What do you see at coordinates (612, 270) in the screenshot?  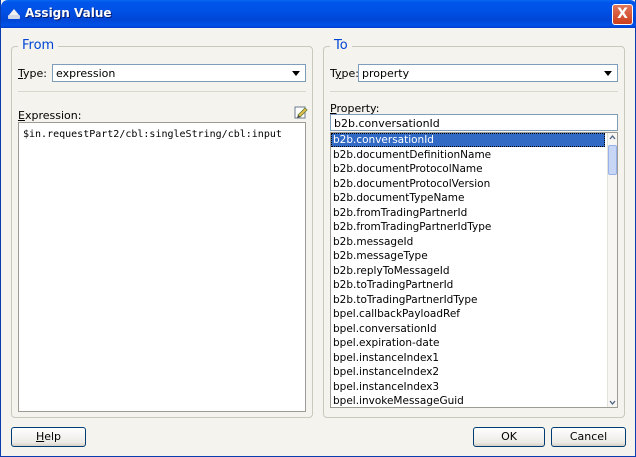 I see `property-list-scrollbar` at bounding box center [612, 270].